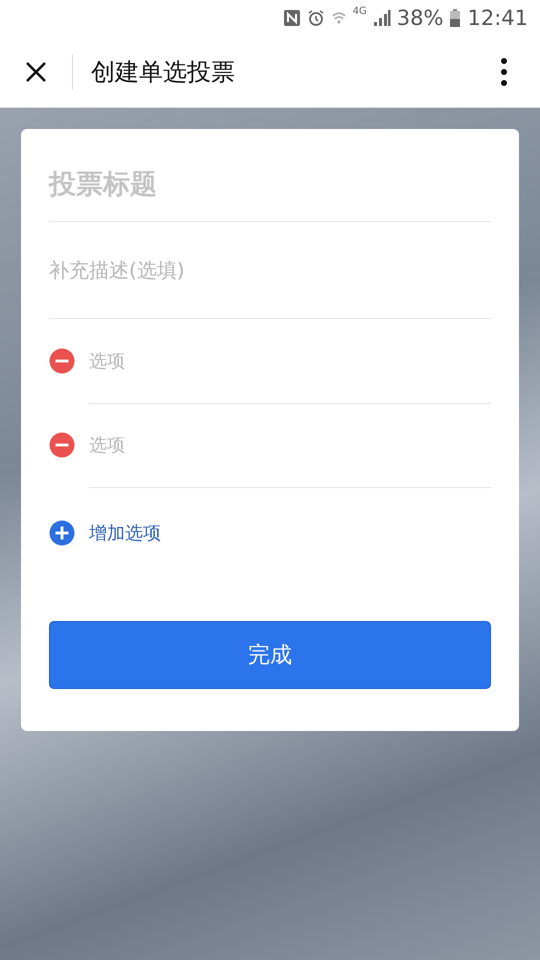 The image size is (540, 960). I want to click on page-title: 创建单选投票, so click(163, 72).